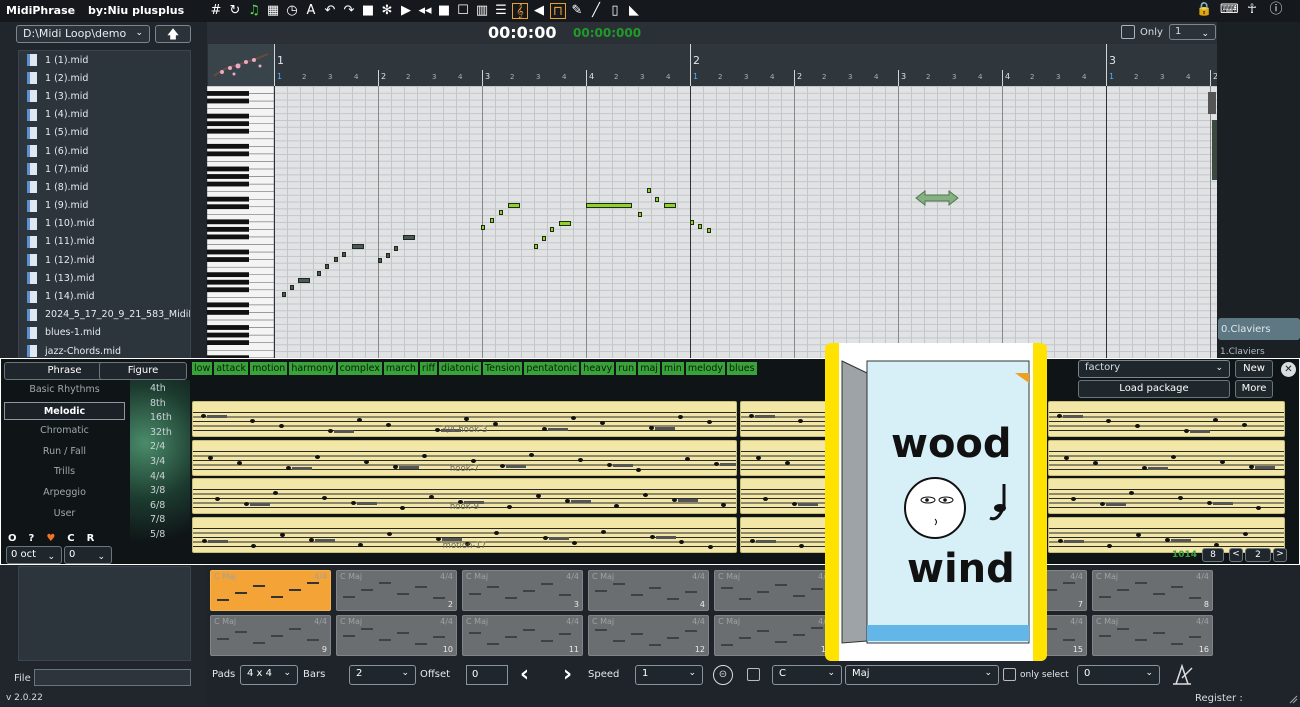  What do you see at coordinates (539, 11) in the screenshot?
I see `speaker-icon: ◀` at bounding box center [539, 11].